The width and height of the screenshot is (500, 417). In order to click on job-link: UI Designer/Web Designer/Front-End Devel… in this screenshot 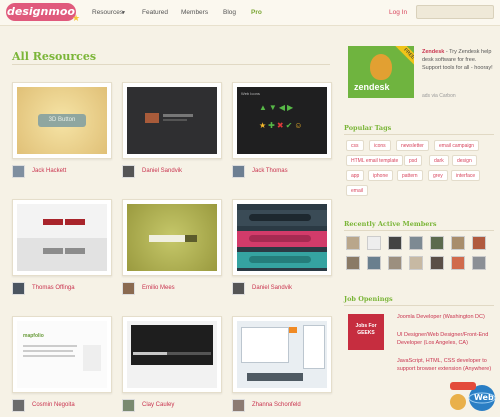, I will do `click(446, 339)`.